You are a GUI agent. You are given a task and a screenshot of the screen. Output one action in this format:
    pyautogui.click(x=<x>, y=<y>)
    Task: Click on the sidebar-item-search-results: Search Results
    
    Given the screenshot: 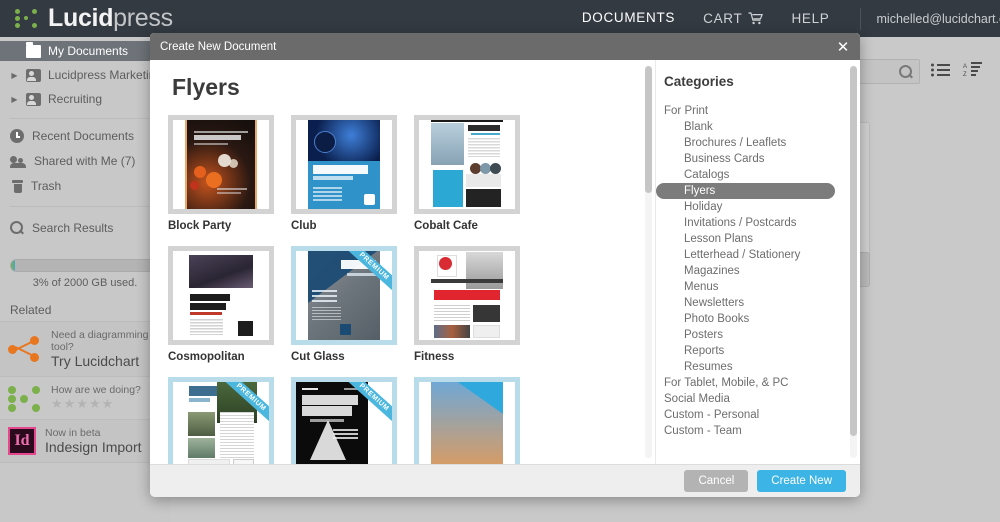 What is the action you would take?
    pyautogui.click(x=85, y=228)
    